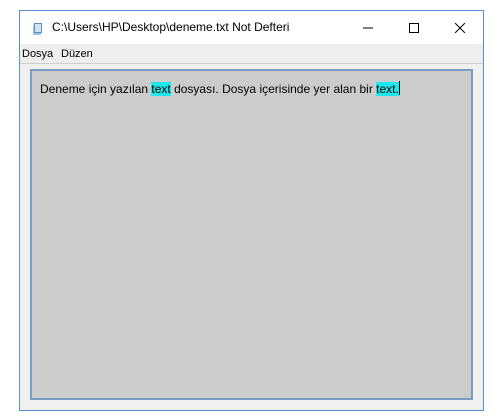 This screenshot has width=497, height=419. Describe the element at coordinates (96, 89) in the screenshot. I see `text-segment: Deneme için yazılan` at that location.